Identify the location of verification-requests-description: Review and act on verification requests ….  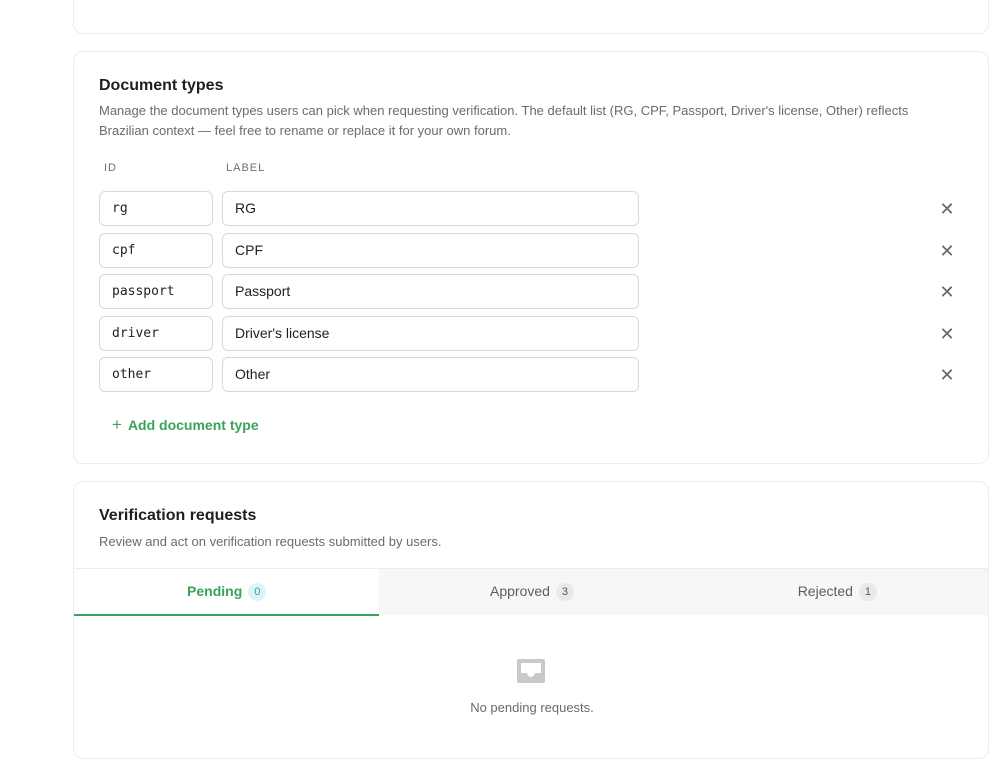
(270, 541).